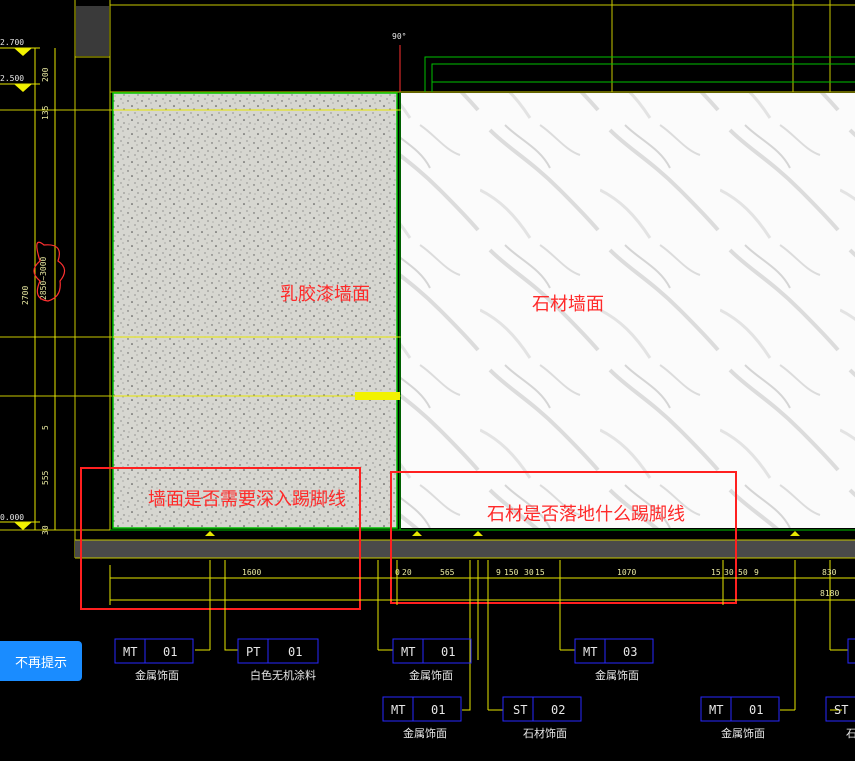 The width and height of the screenshot is (855, 761). What do you see at coordinates (45, 74) in the screenshot?
I see `svg-text: 200` at bounding box center [45, 74].